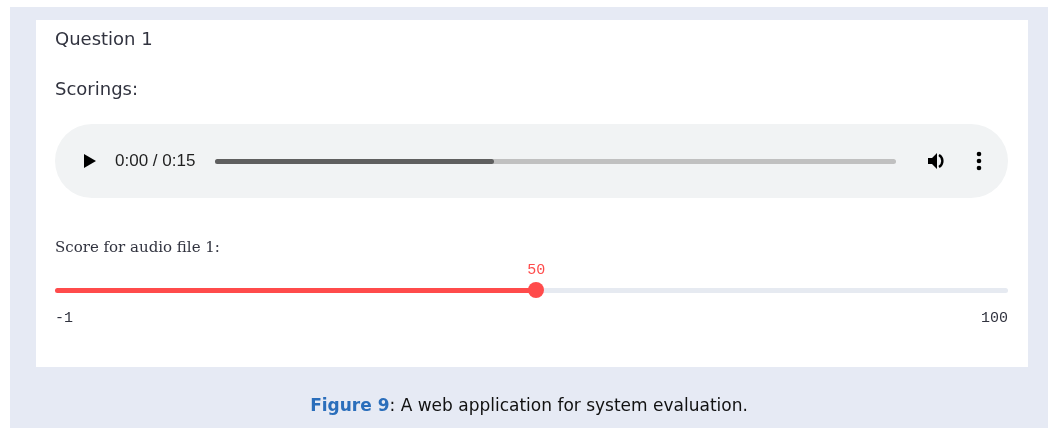 The width and height of the screenshot is (1058, 428). Describe the element at coordinates (104, 39) in the screenshot. I see `question-title: Question 1` at that location.